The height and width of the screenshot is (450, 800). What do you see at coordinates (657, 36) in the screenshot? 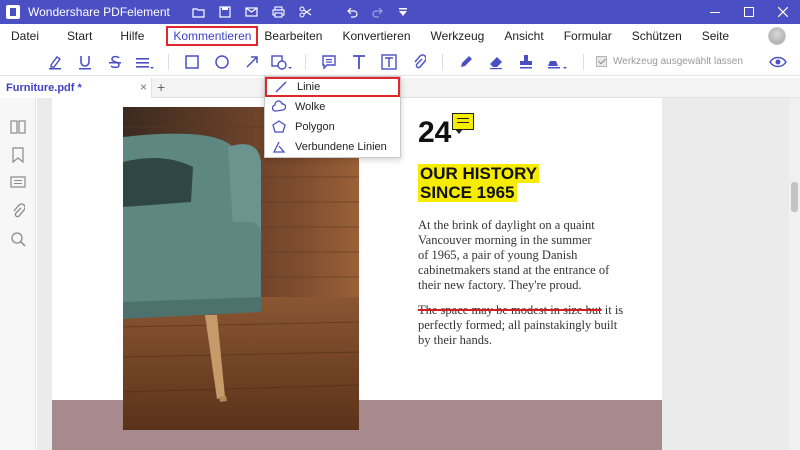
I see `menu-schuetzen: Schützen` at bounding box center [657, 36].